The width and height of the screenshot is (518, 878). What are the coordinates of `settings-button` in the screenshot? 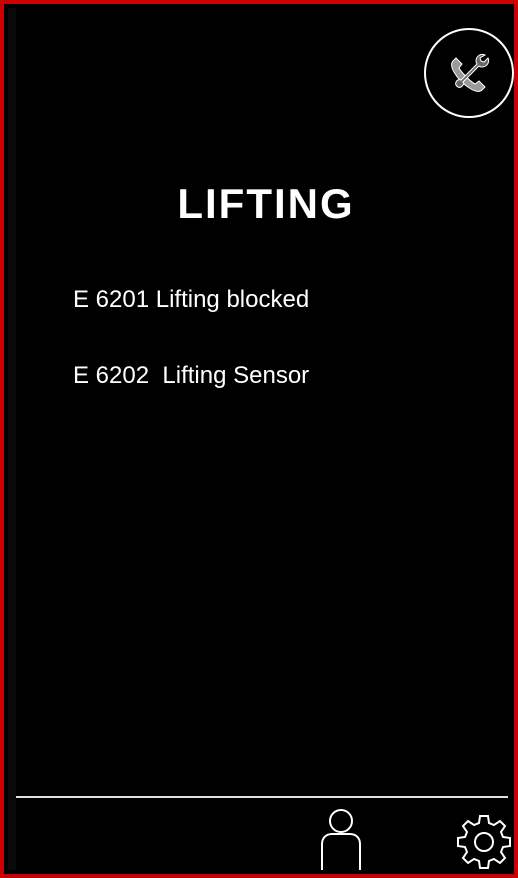 It's located at (484, 840).